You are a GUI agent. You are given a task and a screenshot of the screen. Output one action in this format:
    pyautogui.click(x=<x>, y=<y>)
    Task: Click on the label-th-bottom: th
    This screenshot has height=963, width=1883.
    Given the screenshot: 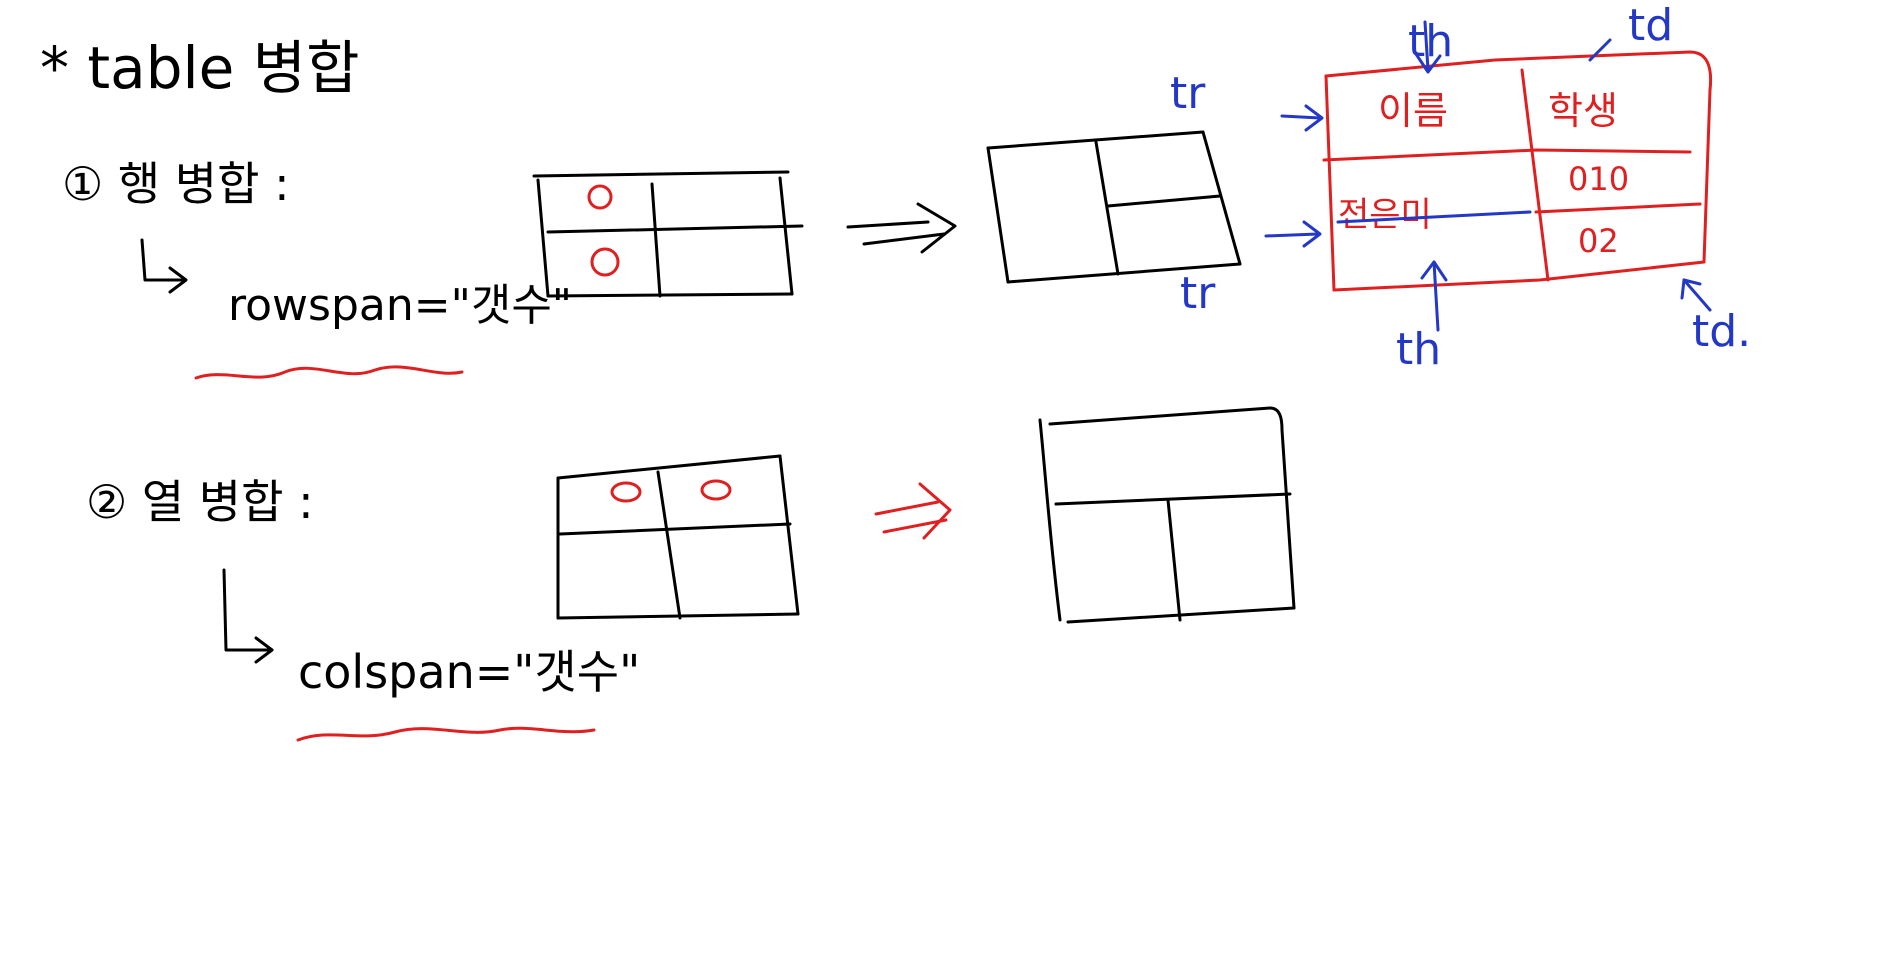 What is the action you would take?
    pyautogui.click(x=1418, y=349)
    